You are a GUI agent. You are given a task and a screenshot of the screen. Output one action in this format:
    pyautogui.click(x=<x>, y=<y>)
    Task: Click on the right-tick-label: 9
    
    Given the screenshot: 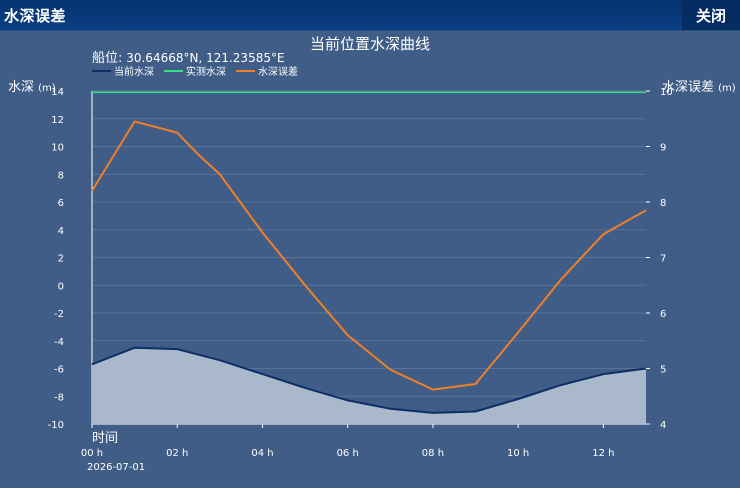 What is the action you would take?
    pyautogui.click(x=663, y=148)
    